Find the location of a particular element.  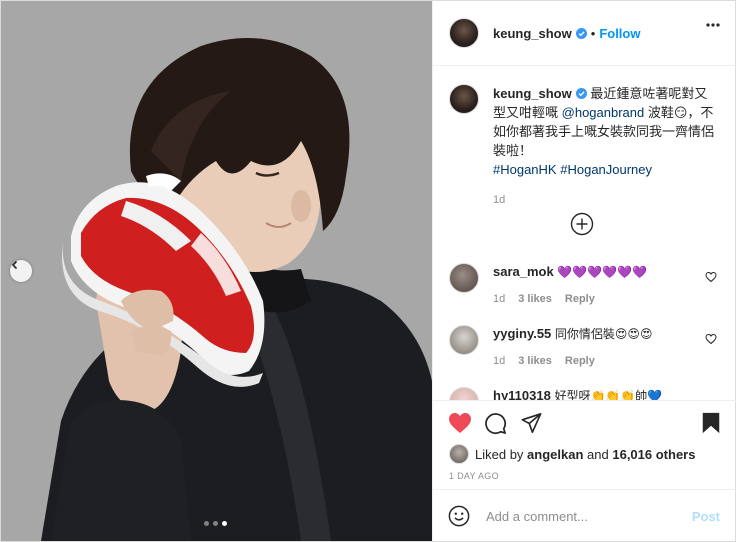

liked-by-and: and is located at coordinates (598, 454).